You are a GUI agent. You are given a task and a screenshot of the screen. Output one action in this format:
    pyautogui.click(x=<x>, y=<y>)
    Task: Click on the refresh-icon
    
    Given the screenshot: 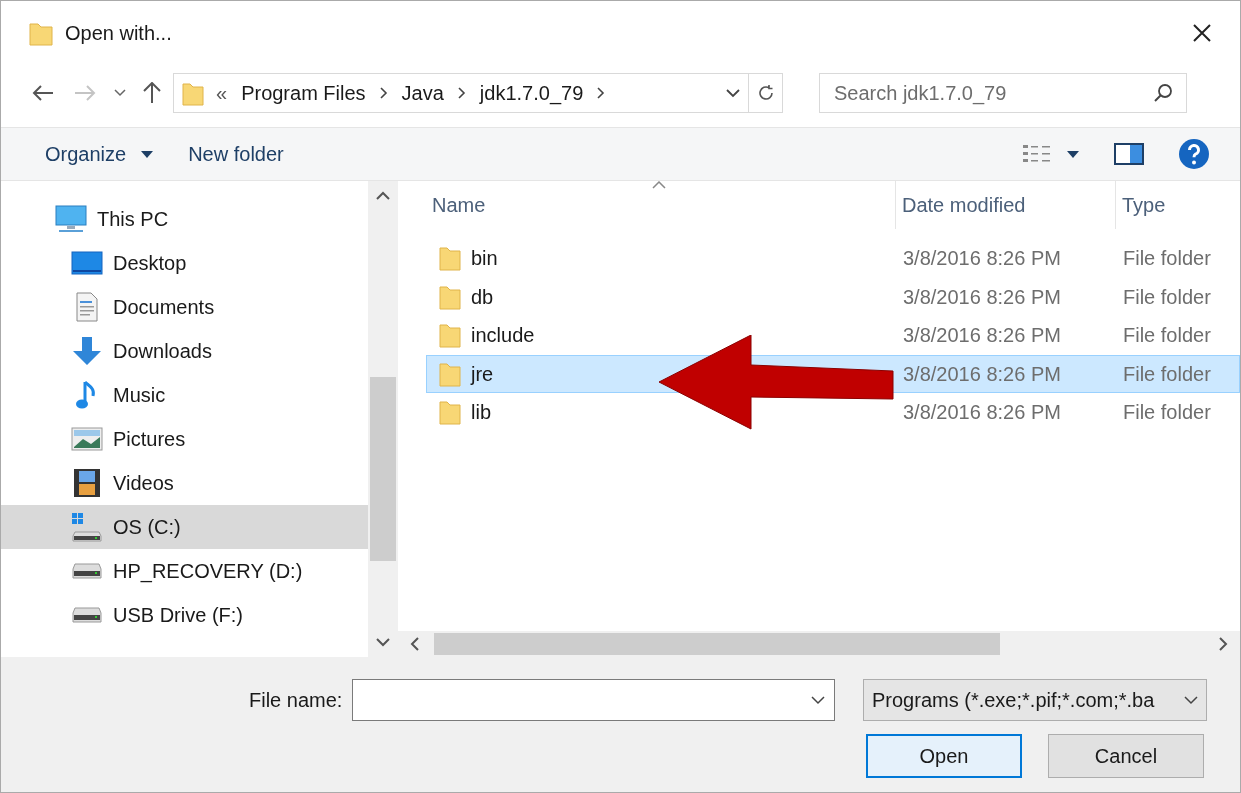 What is the action you would take?
    pyautogui.click(x=765, y=93)
    